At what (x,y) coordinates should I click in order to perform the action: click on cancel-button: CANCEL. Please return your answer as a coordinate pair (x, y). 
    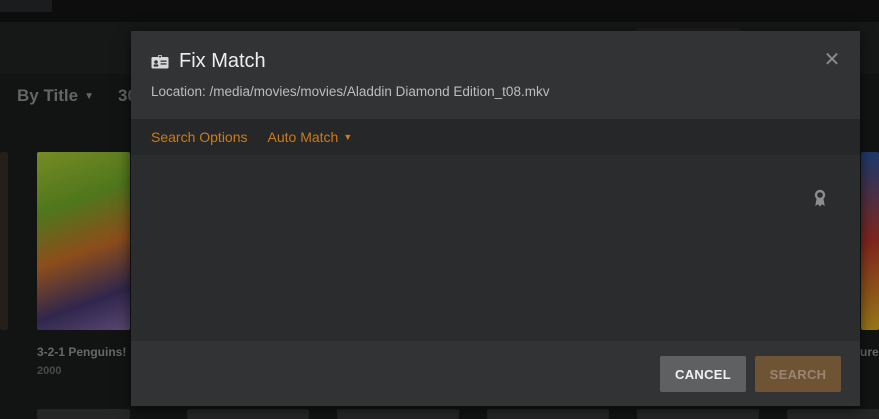
    Looking at the image, I should click on (703, 374).